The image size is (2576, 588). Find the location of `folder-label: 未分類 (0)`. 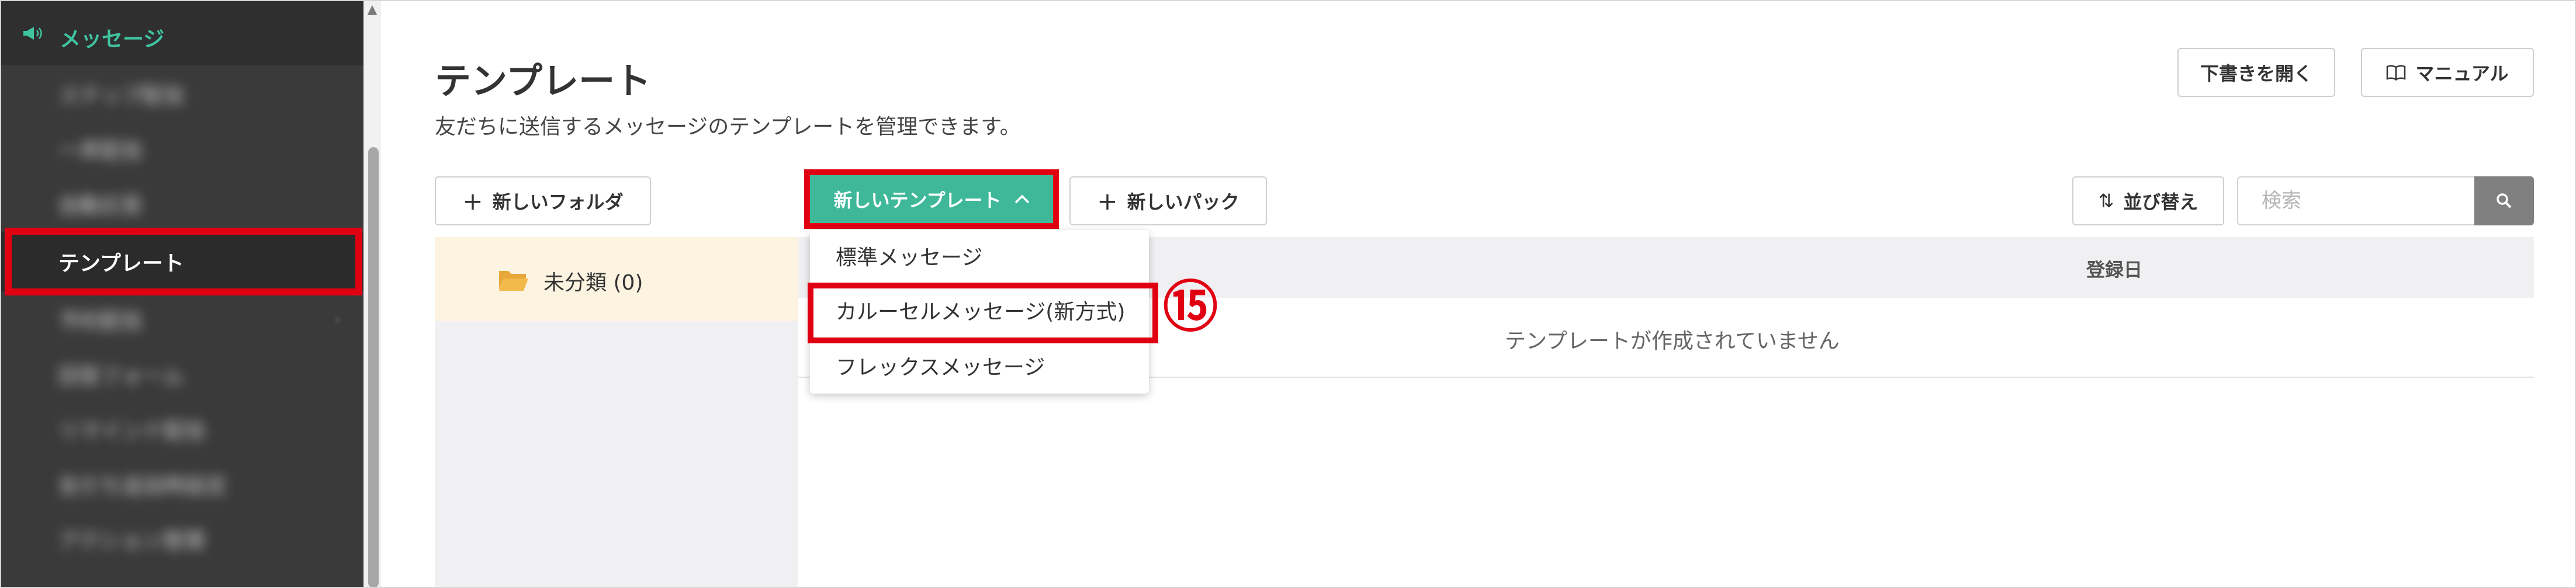

folder-label: 未分類 (0) is located at coordinates (593, 283).